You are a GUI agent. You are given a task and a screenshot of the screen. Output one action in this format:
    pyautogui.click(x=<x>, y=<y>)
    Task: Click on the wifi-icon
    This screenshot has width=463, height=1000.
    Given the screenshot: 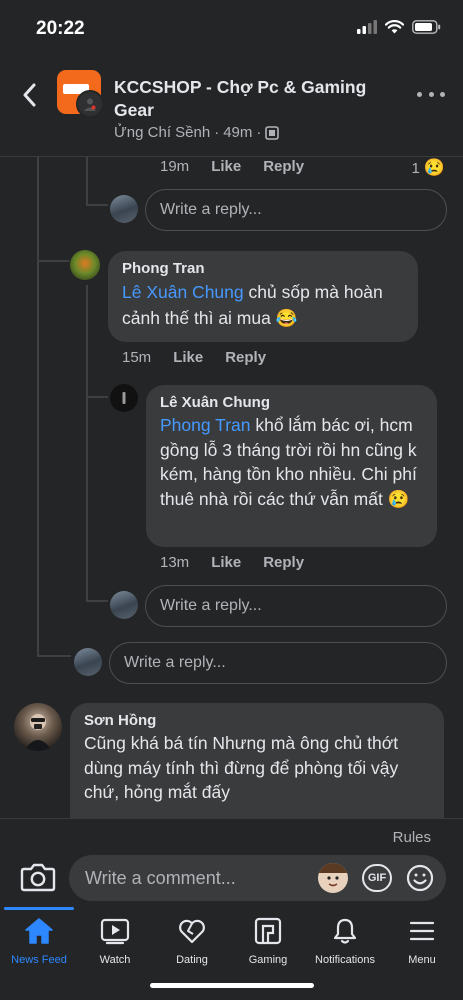 What is the action you would take?
    pyautogui.click(x=394, y=27)
    